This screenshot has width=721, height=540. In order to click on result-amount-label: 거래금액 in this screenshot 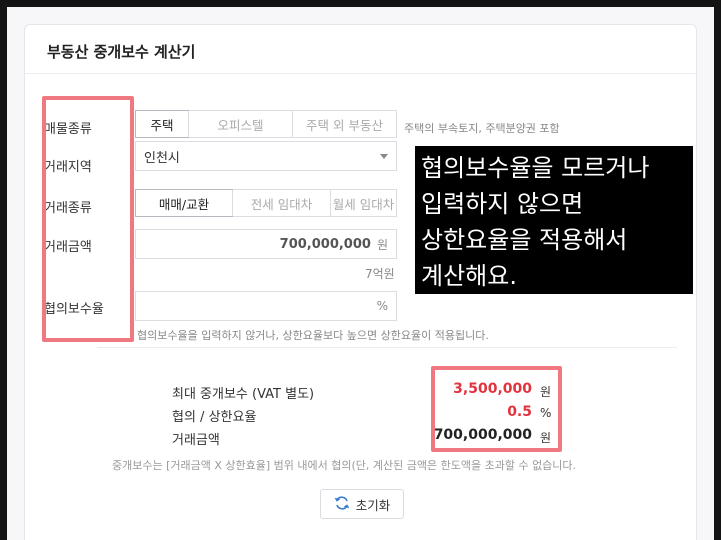, I will do `click(196, 440)`.